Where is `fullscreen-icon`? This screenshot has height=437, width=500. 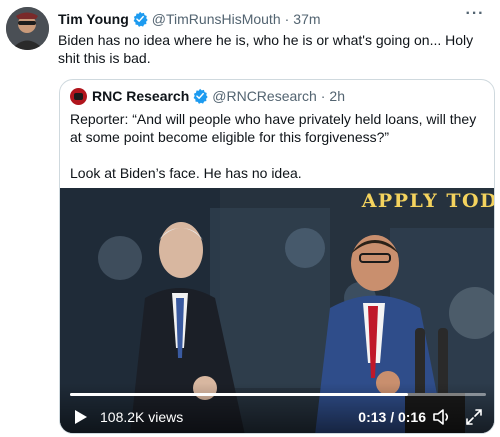 fullscreen-icon is located at coordinates (474, 417).